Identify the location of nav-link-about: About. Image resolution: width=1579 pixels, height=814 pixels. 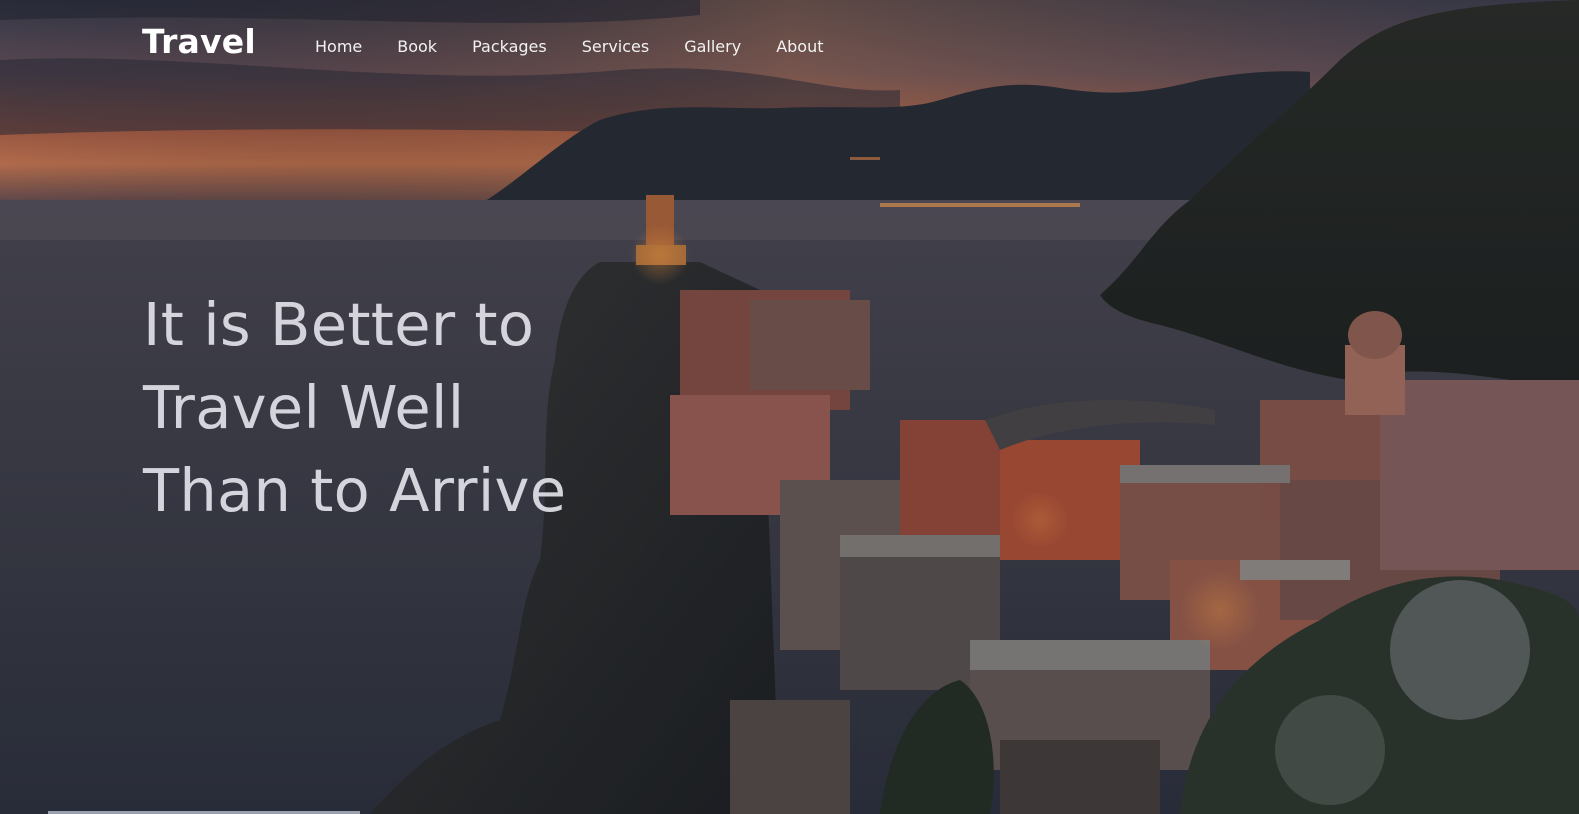
(799, 46).